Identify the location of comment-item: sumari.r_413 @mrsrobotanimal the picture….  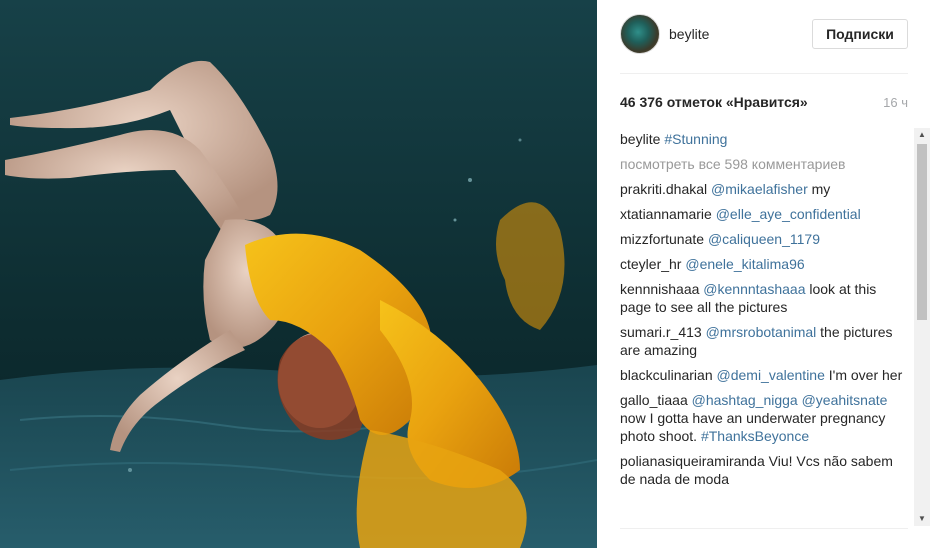
(765, 341).